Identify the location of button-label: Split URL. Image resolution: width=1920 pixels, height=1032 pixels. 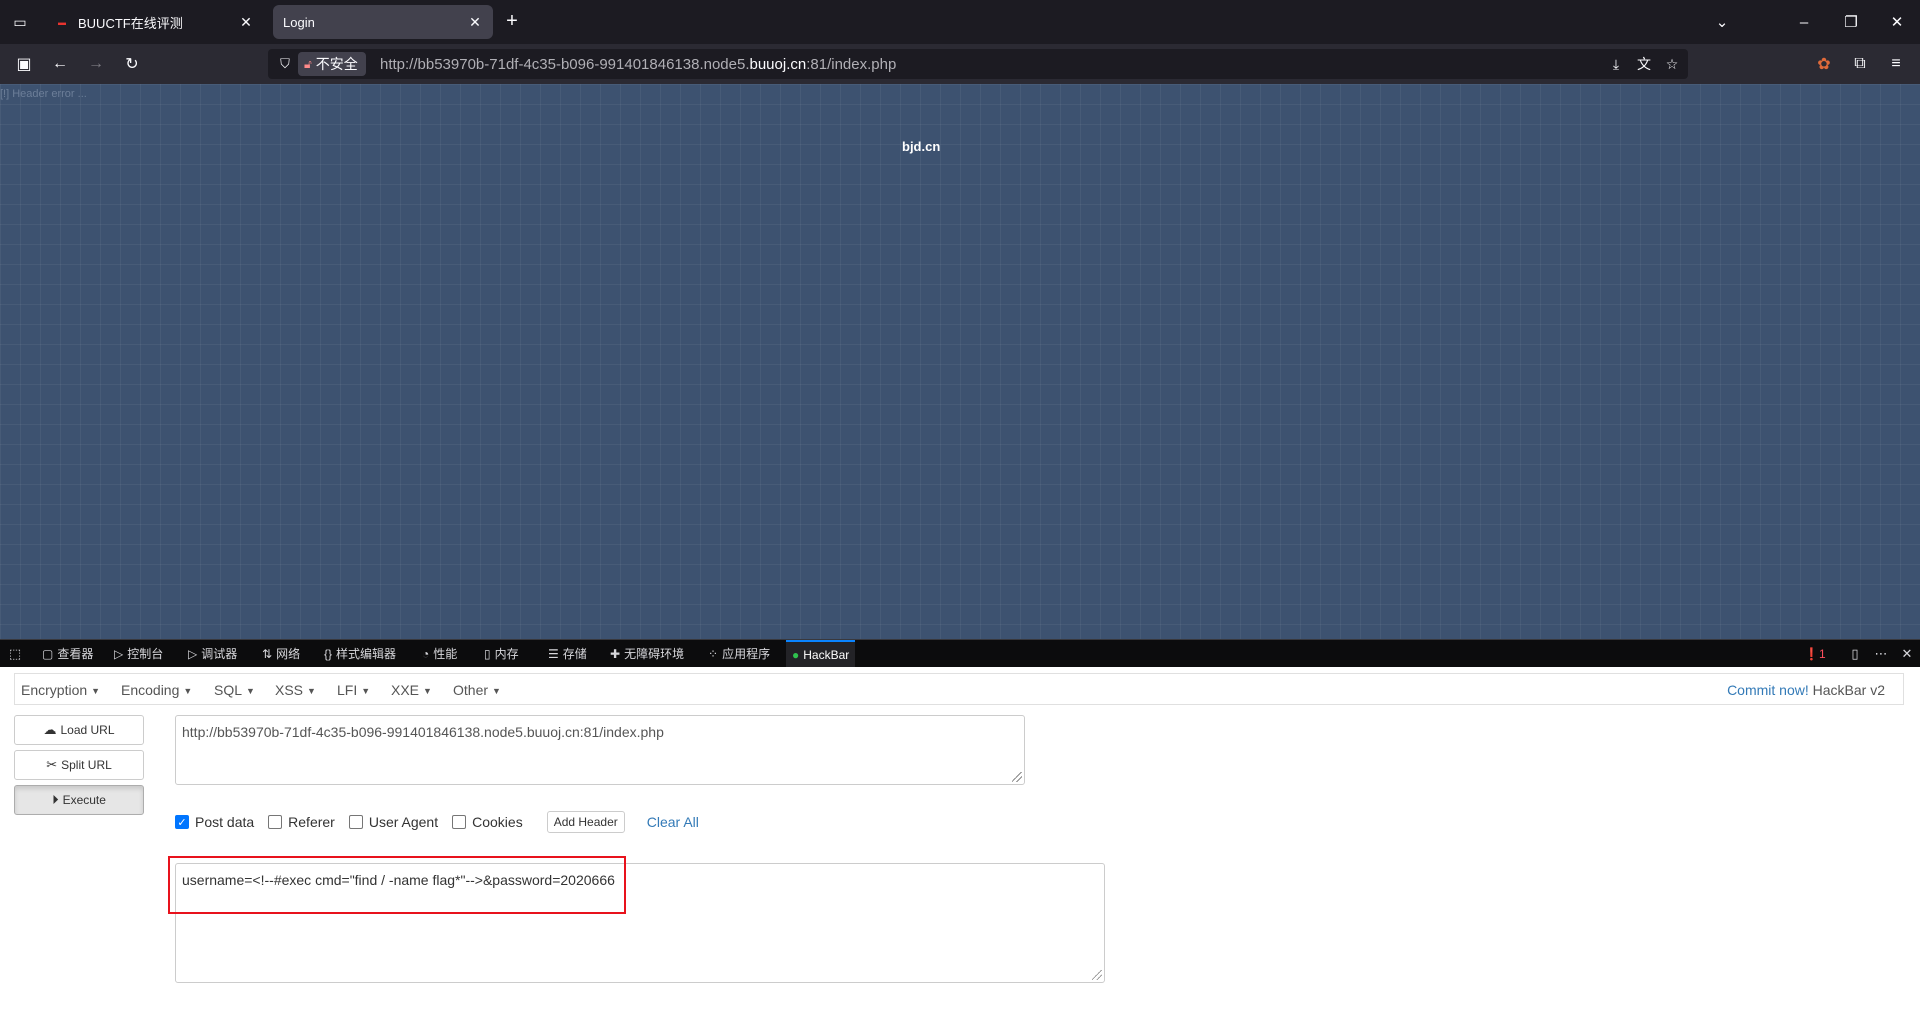
(86, 765).